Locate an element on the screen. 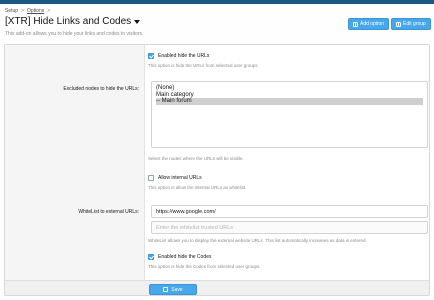 The image size is (434, 300). save-label: Save is located at coordinates (177, 289).